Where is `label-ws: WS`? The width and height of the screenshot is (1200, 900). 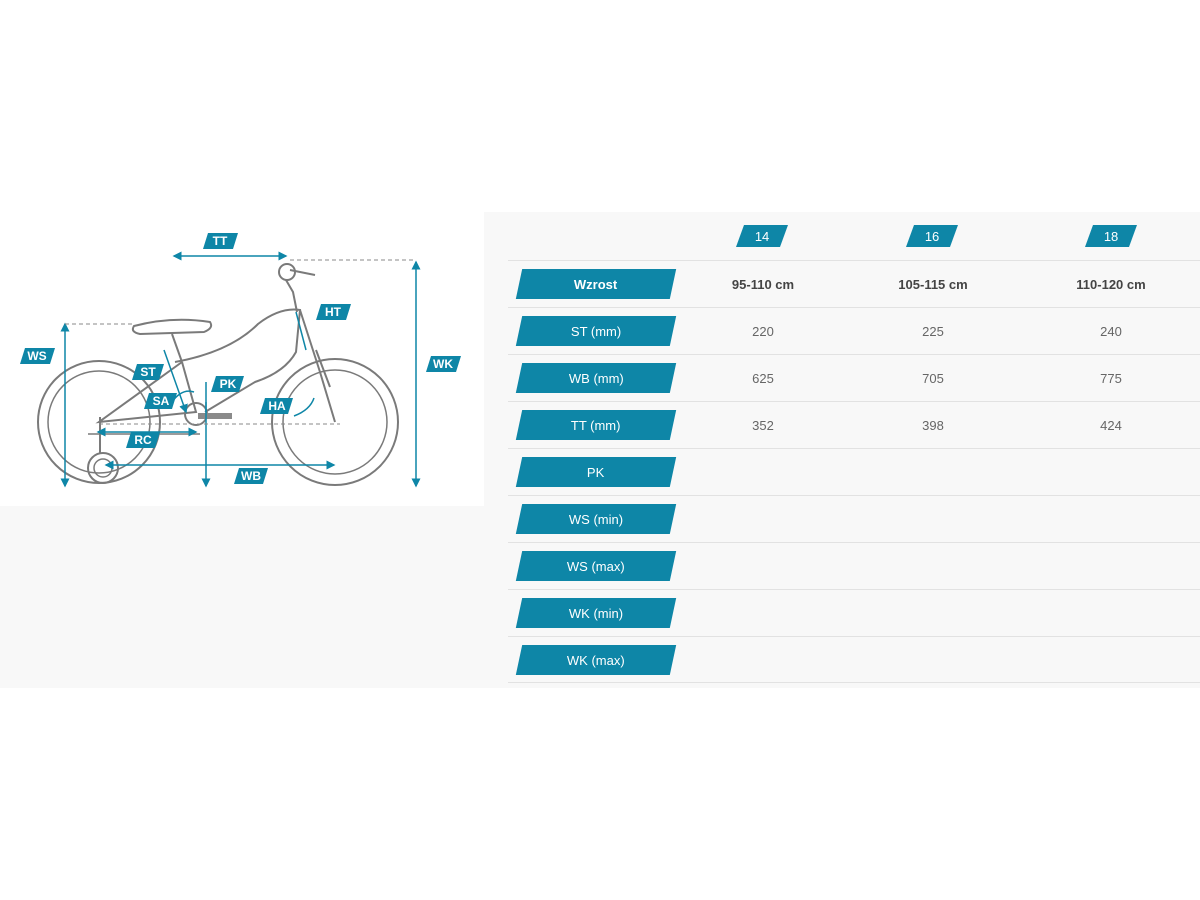
label-ws: WS is located at coordinates (37, 356).